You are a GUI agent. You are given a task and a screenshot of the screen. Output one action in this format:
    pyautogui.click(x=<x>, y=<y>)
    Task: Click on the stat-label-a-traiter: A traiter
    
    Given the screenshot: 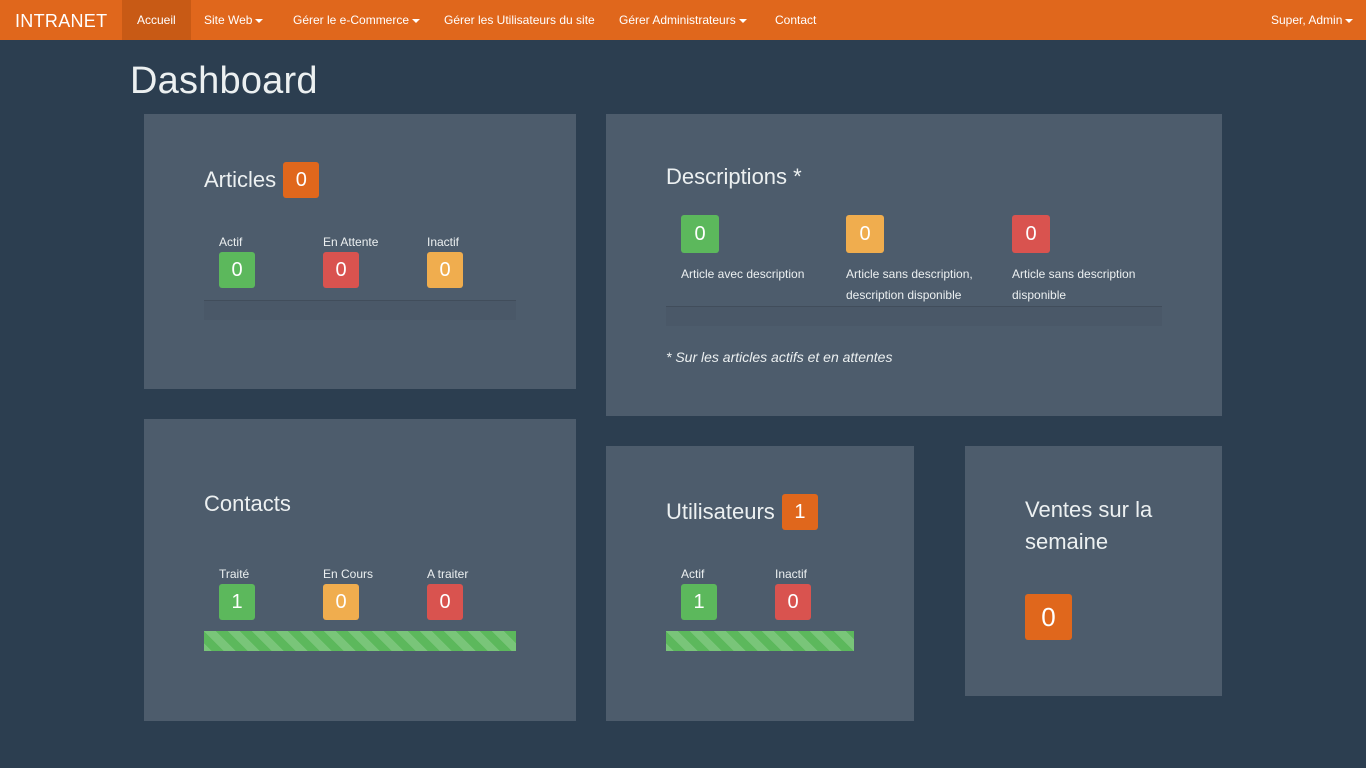 What is the action you would take?
    pyautogui.click(x=448, y=574)
    